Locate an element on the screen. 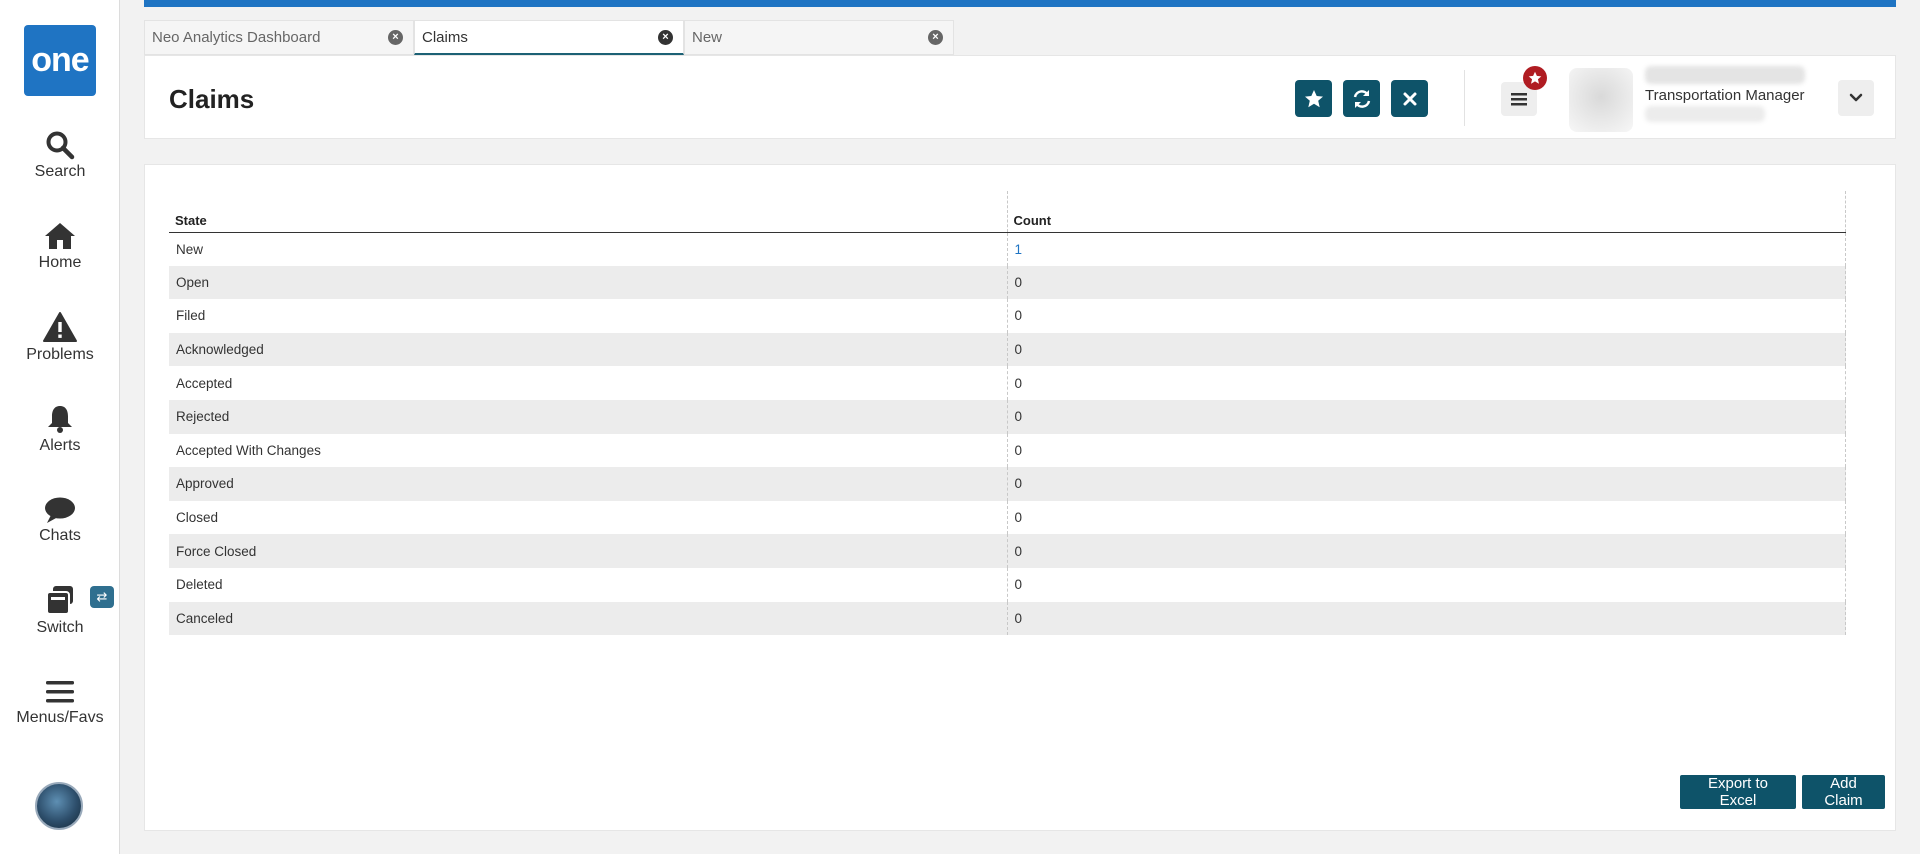  table-row: New 1 is located at coordinates (1007, 249).